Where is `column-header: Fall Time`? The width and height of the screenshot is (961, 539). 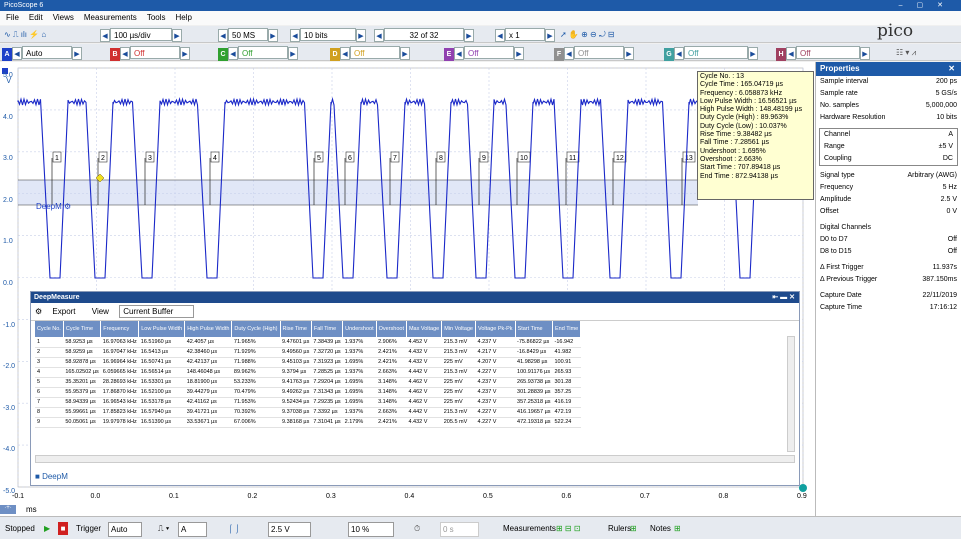
column-header: Fall Time is located at coordinates (327, 329).